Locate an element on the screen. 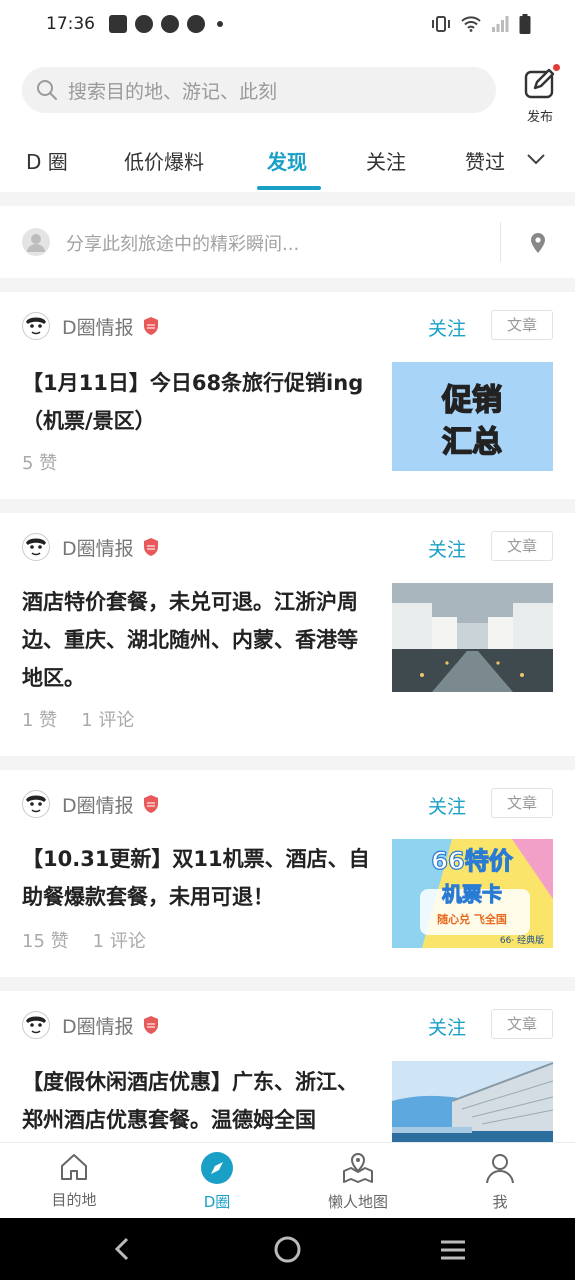  edit-icon is located at coordinates (539, 83).